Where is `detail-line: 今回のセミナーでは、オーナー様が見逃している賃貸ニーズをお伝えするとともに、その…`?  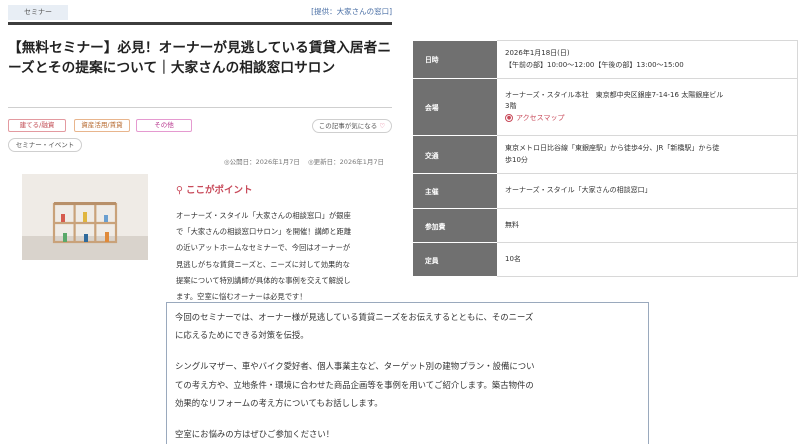 detail-line: 今回のセミナーでは、オーナー様が見逃している賃貸ニーズをお伝えするとともに、その… is located at coordinates (354, 317).